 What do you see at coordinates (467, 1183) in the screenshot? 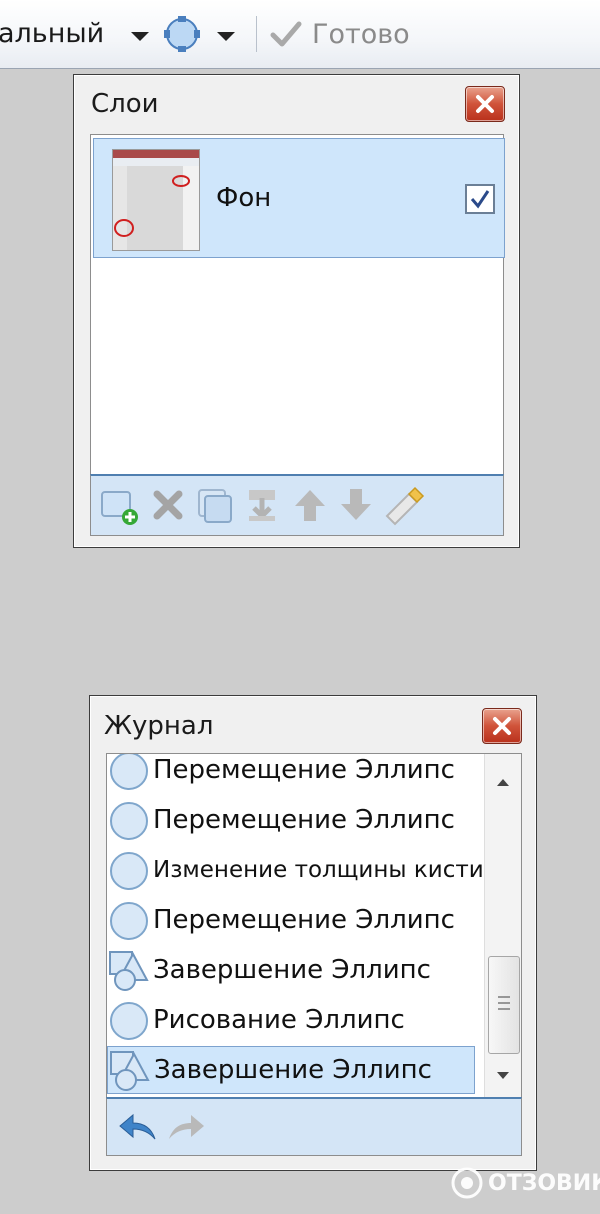
I see `watermark-icon` at bounding box center [467, 1183].